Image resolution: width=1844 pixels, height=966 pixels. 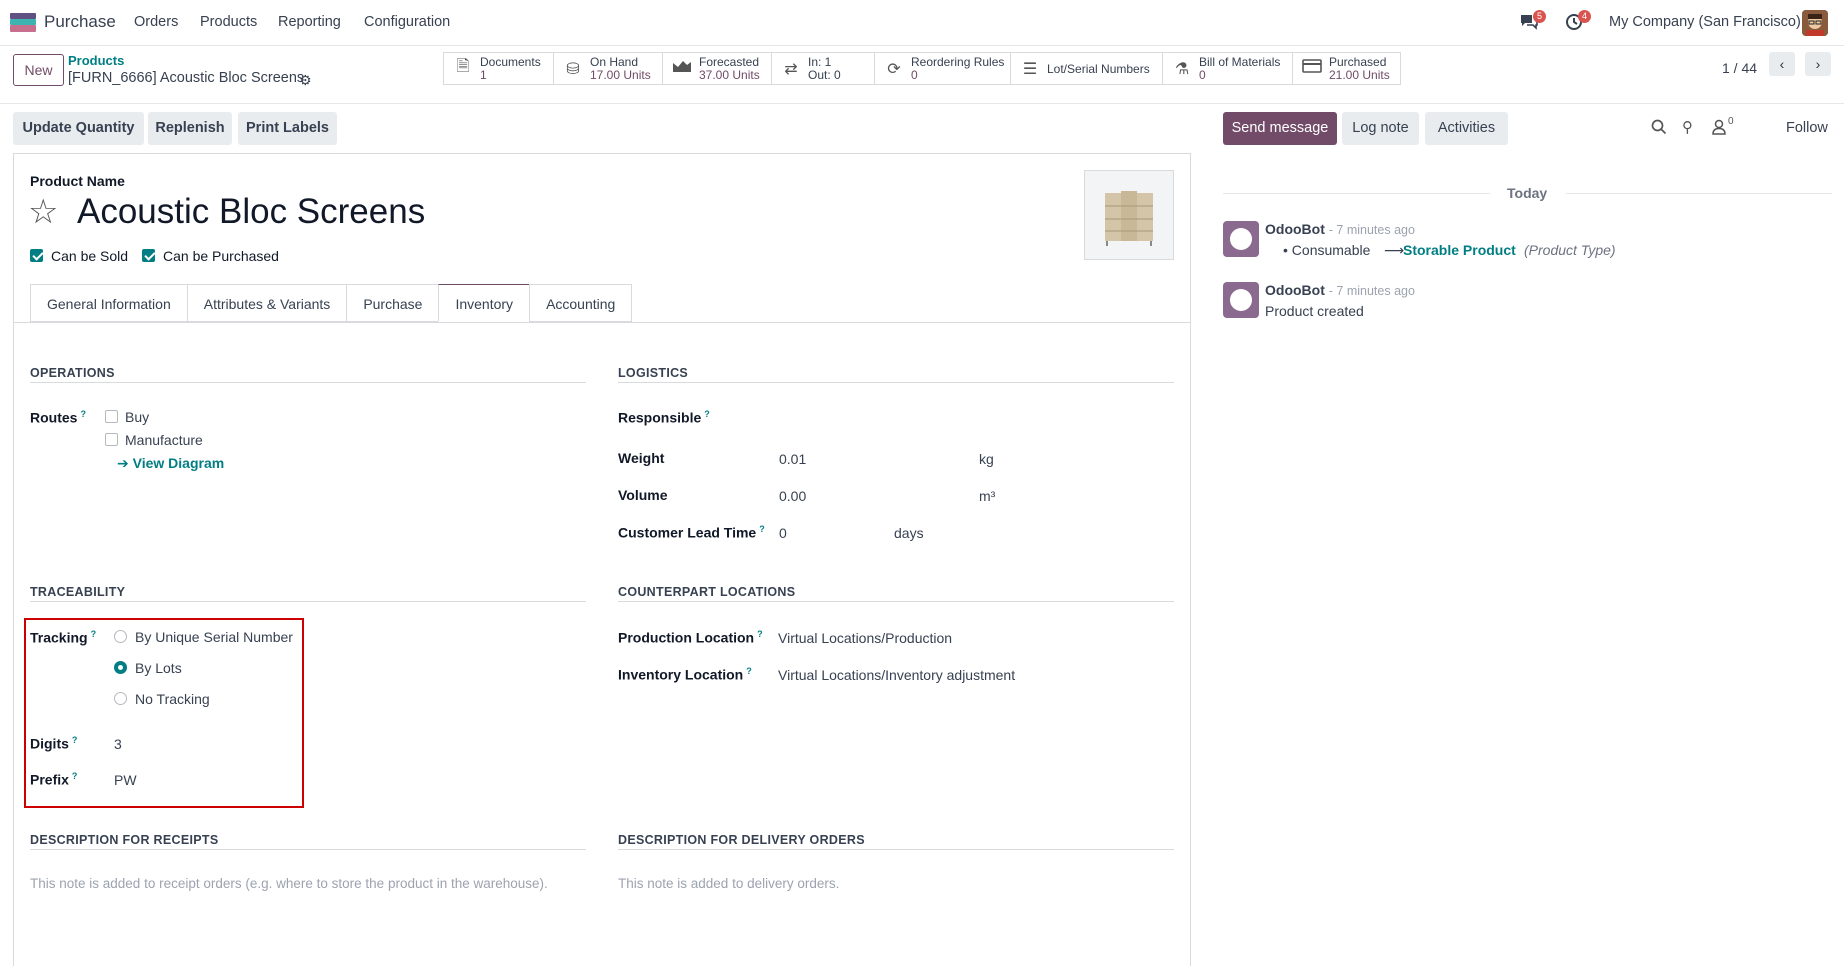 What do you see at coordinates (653, 373) in the screenshot?
I see `logistics-section-title: LOGISTICS` at bounding box center [653, 373].